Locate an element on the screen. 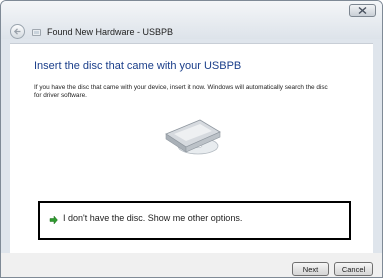 The height and width of the screenshot is (278, 383). cancel-button: Cancel is located at coordinates (353, 269).